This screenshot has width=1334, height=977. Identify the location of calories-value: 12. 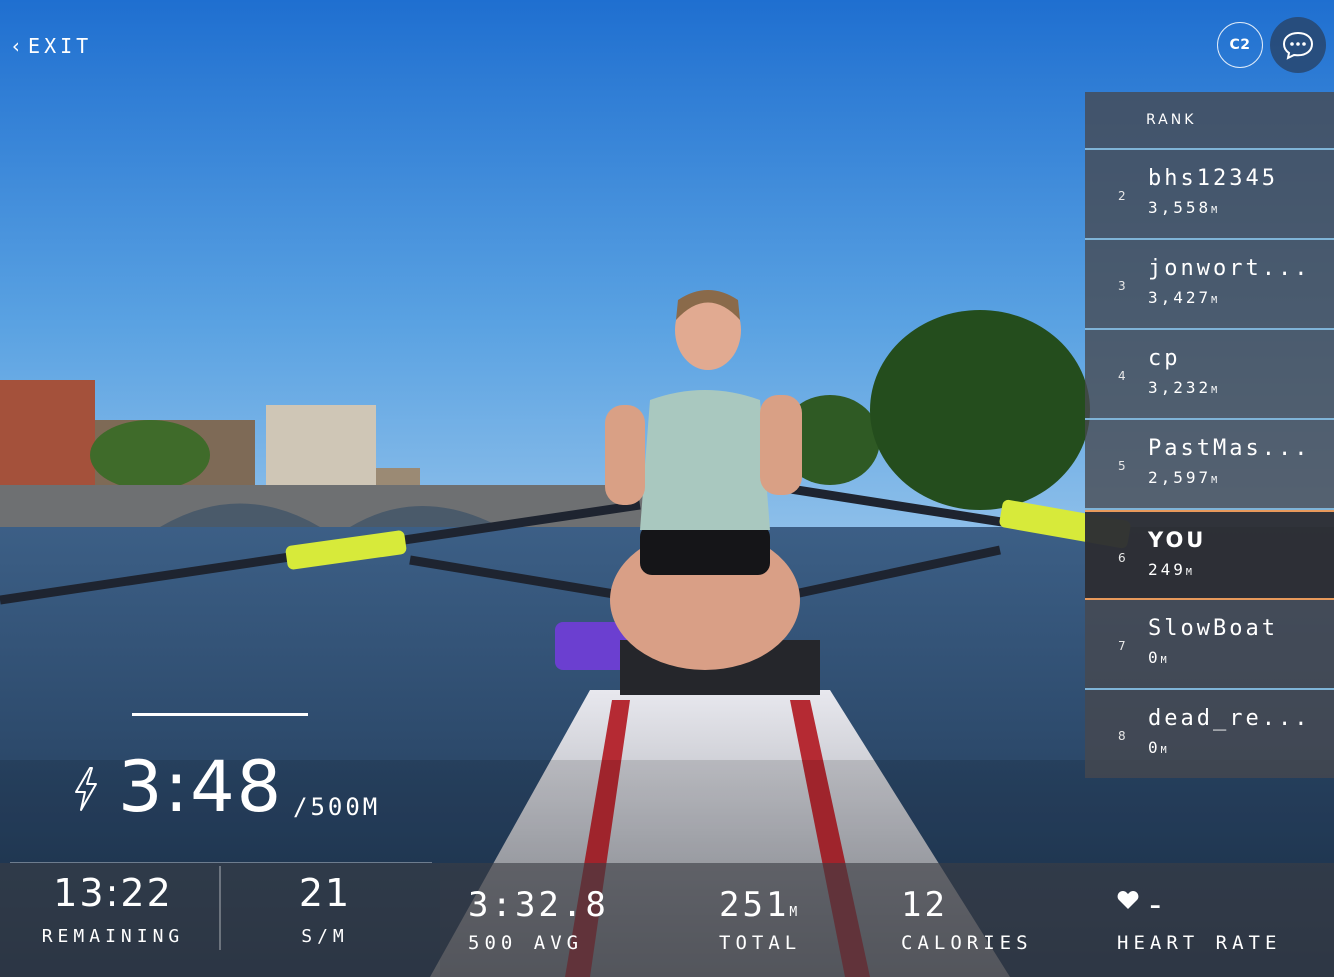
(924, 905).